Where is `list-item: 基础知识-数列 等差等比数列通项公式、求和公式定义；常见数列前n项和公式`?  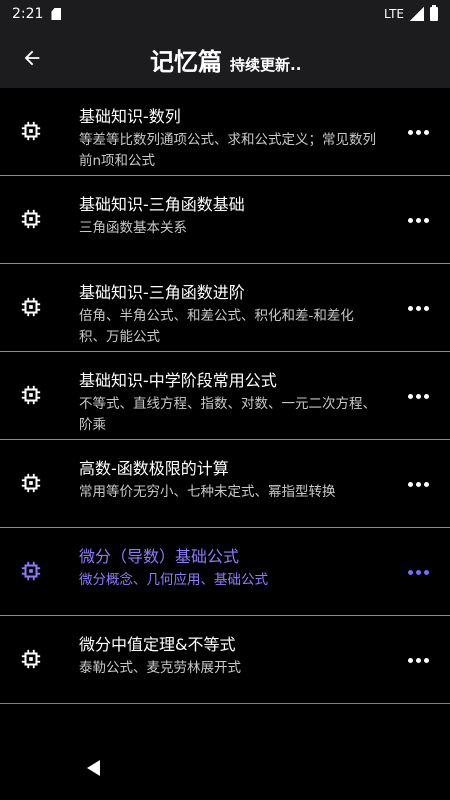 list-item: 基础知识-数列 等差等比数列通项公式、求和公式定义；常见数列前n项和公式 is located at coordinates (225, 132).